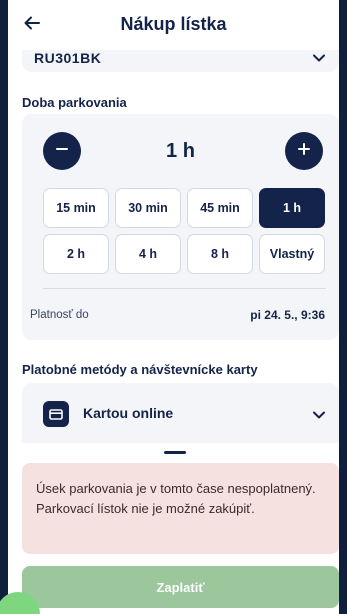  I want to click on duration-option-1h: 1 h, so click(292, 208).